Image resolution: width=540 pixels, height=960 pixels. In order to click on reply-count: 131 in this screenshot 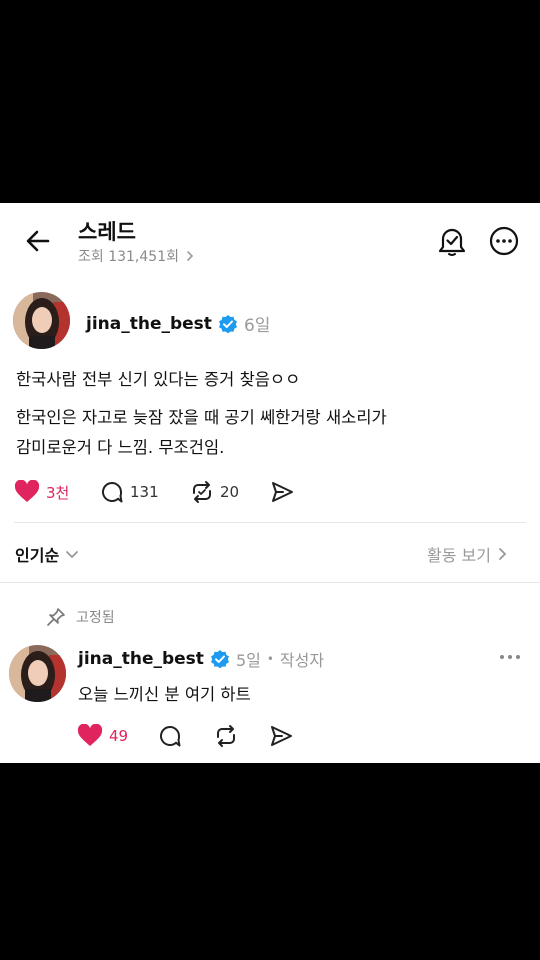, I will do `click(144, 492)`.